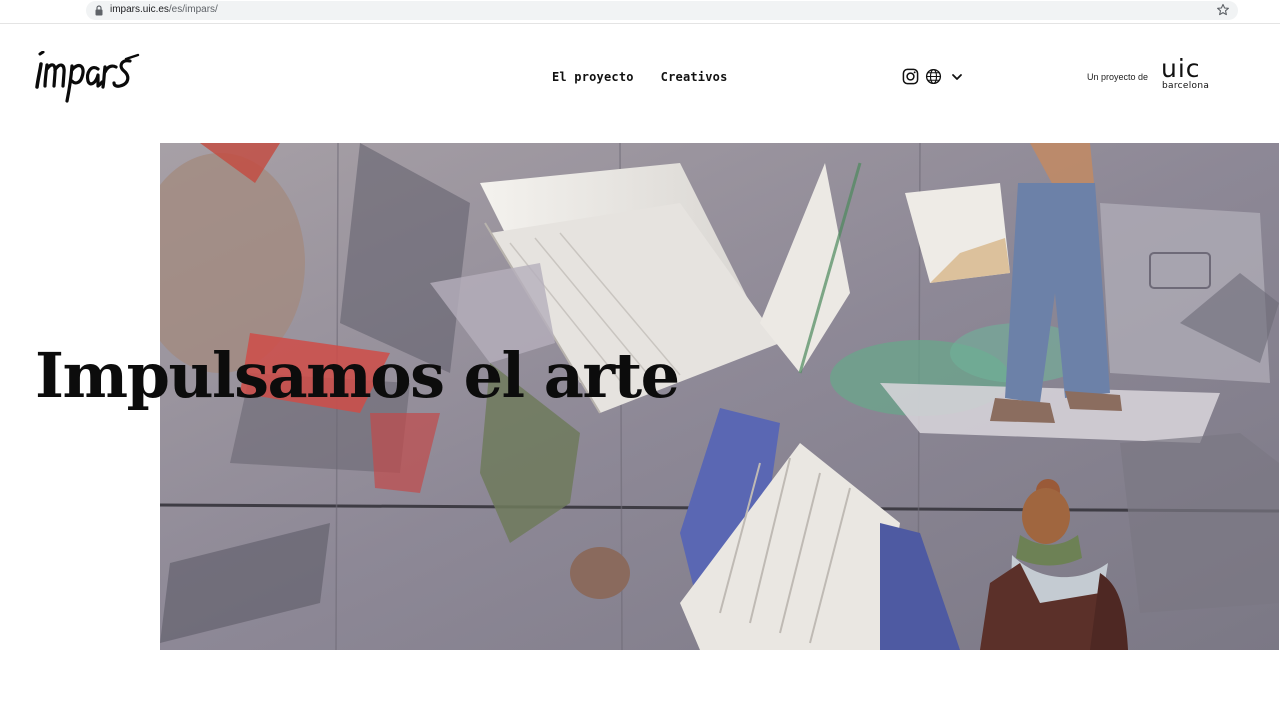 The height and width of the screenshot is (708, 1280). What do you see at coordinates (139, 9) in the screenshot?
I see `url-host: impars.uic.es` at bounding box center [139, 9].